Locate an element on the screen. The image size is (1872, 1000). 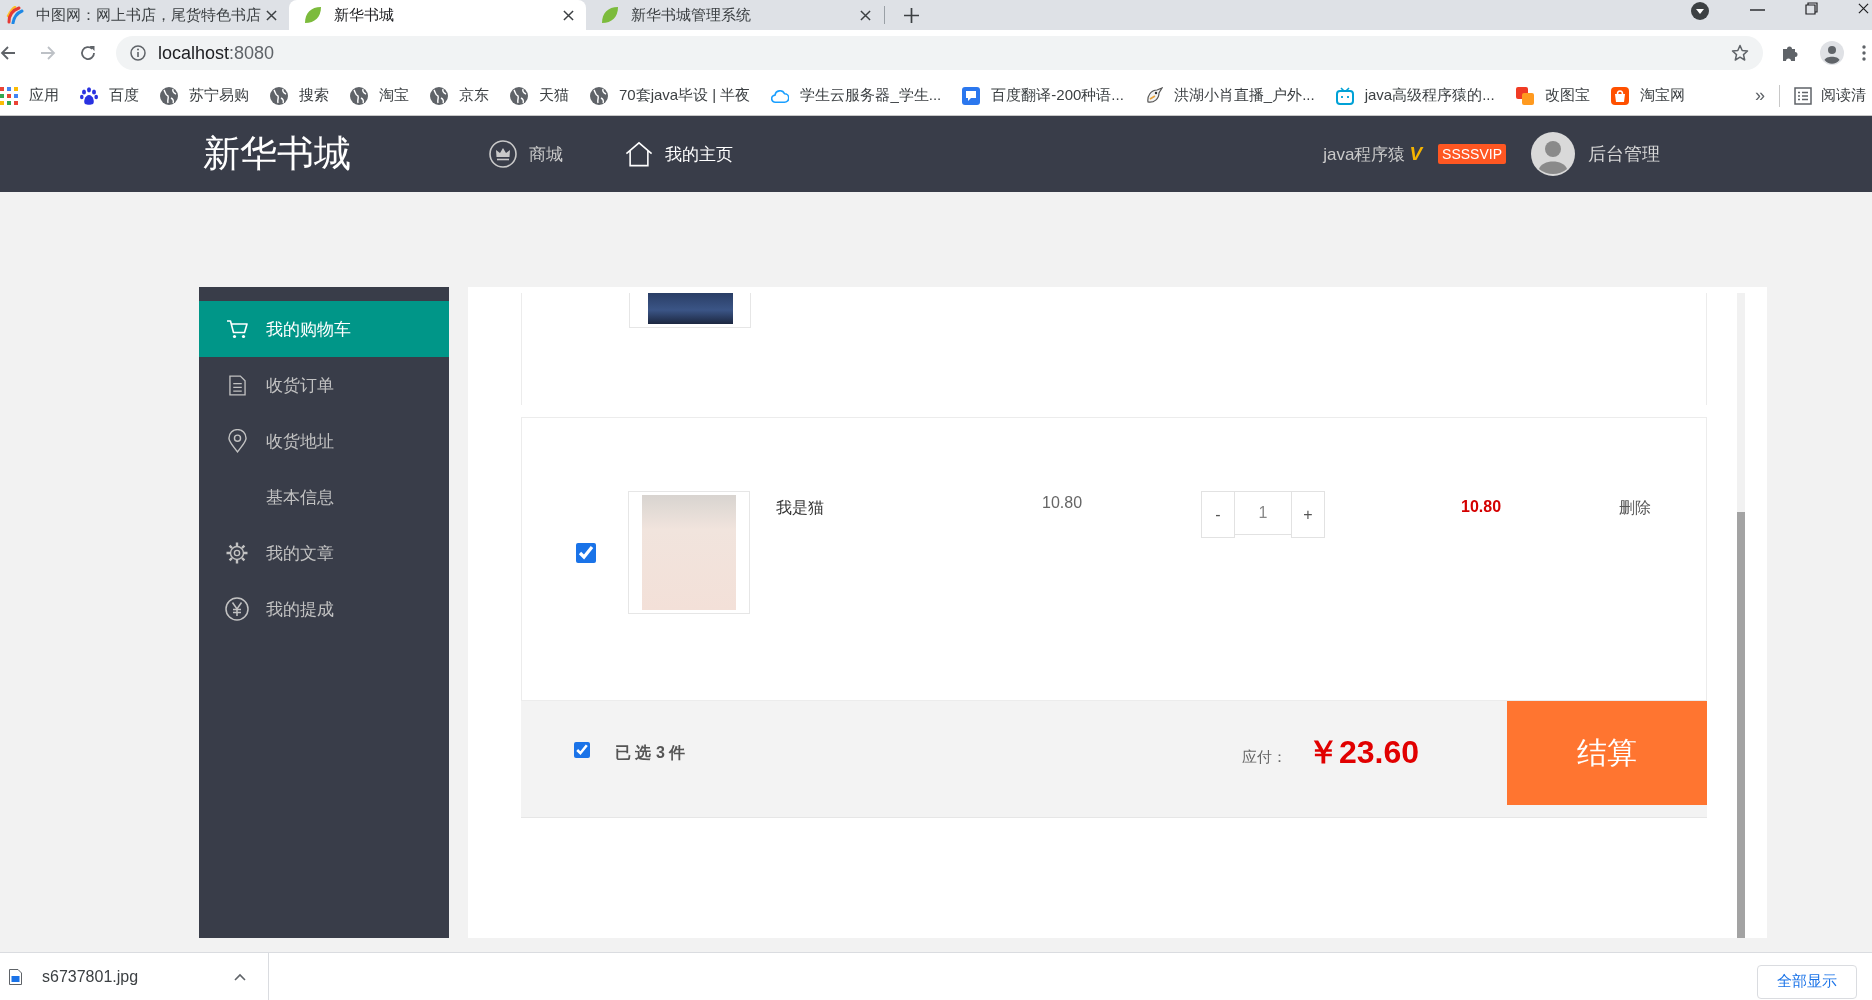
browser-tab: 新华书城 is located at coordinates (437, 15).